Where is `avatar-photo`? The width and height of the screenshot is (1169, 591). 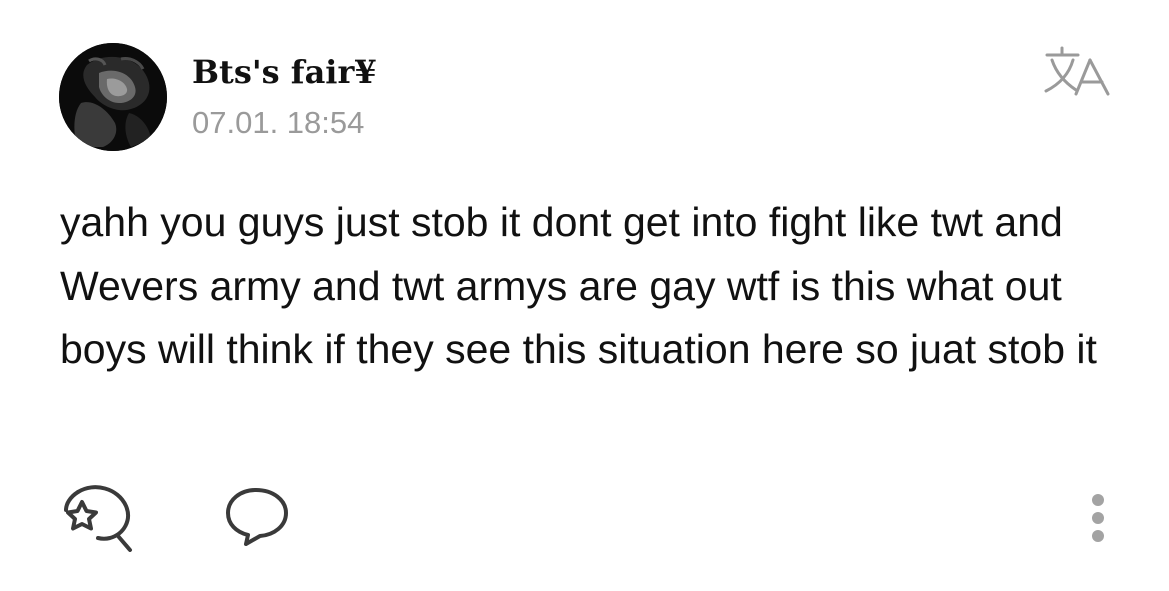 avatar-photo is located at coordinates (113, 97).